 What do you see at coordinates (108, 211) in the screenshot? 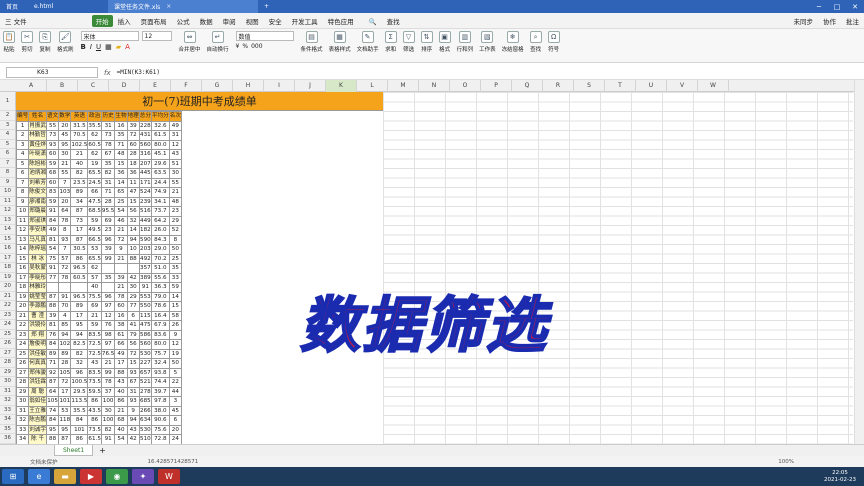
I see `table-cell: 95.5` at bounding box center [108, 211].